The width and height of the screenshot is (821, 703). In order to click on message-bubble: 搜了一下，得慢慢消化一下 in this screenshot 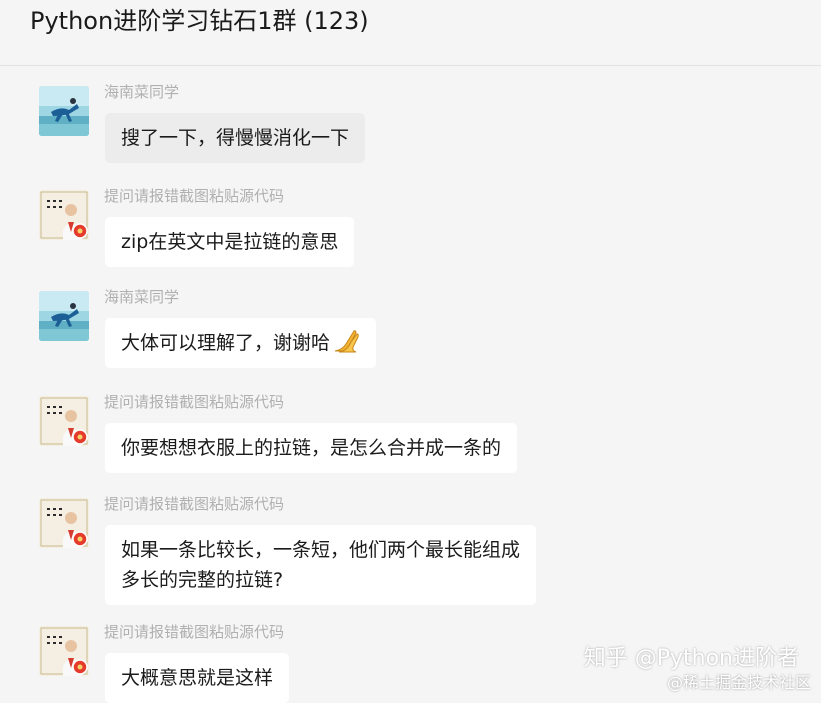, I will do `click(235, 138)`.